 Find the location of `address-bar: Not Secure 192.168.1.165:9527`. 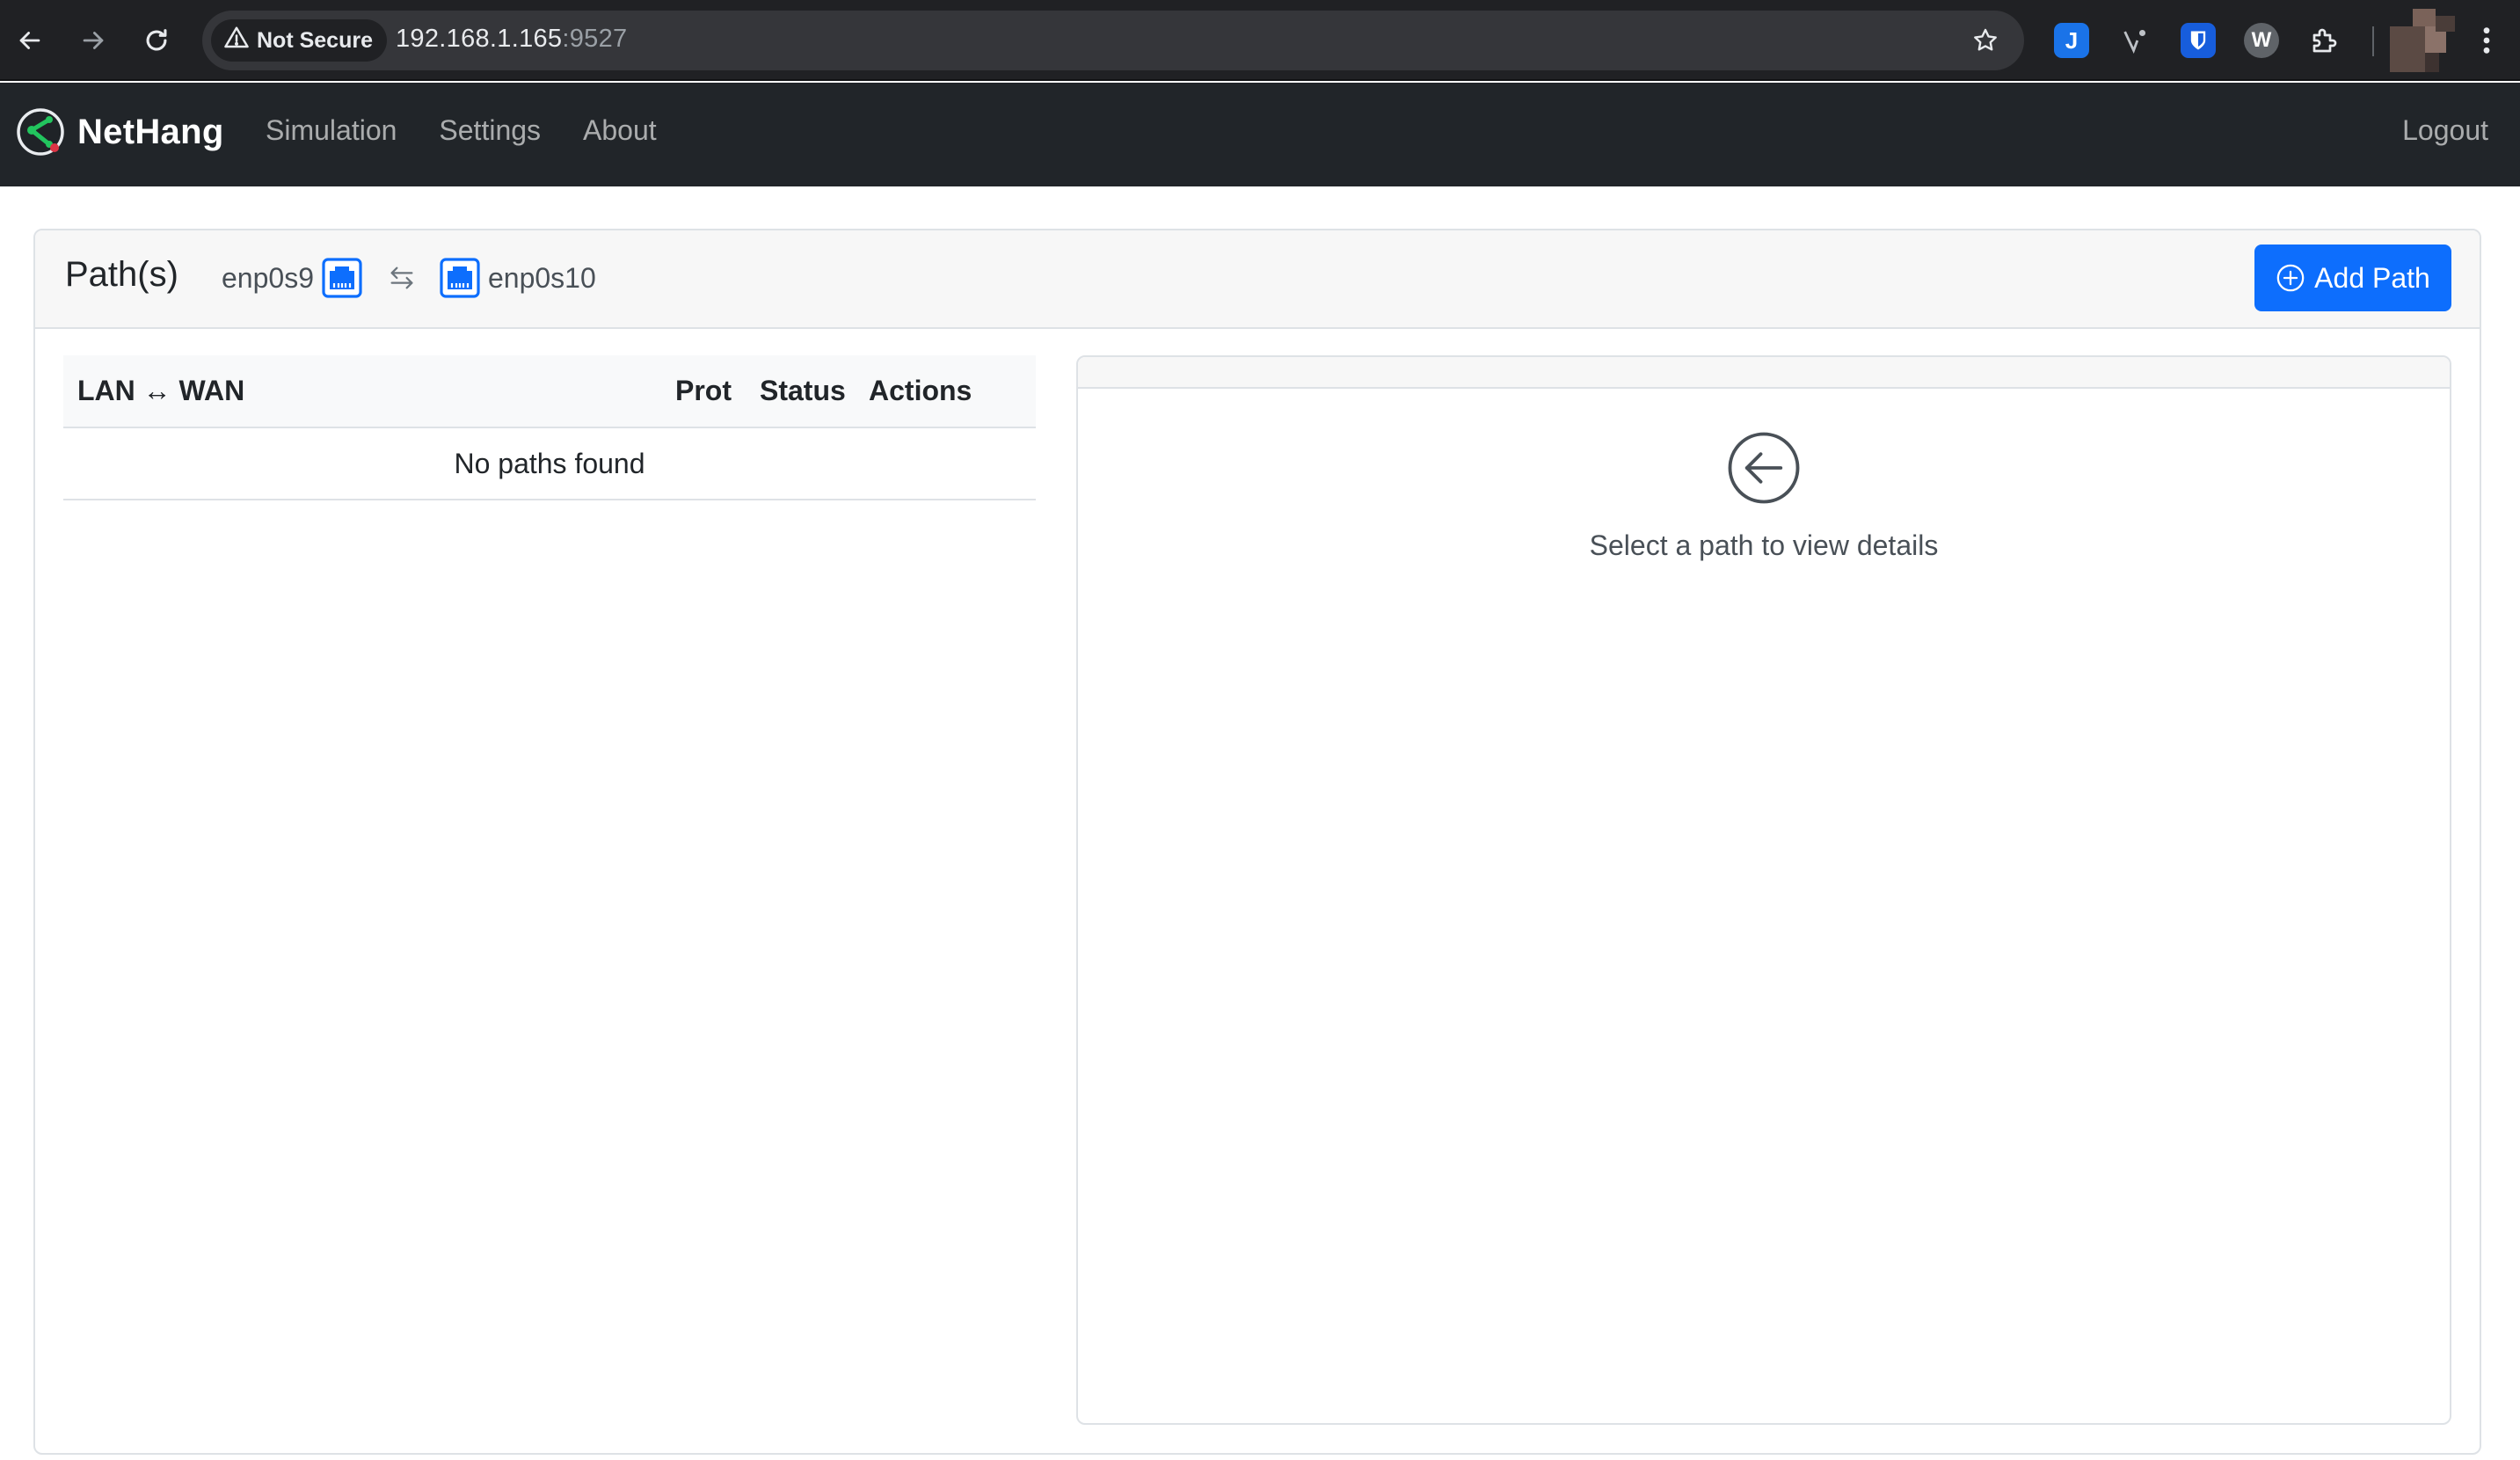

address-bar: Not Secure 192.168.1.165:9527 is located at coordinates (1113, 40).